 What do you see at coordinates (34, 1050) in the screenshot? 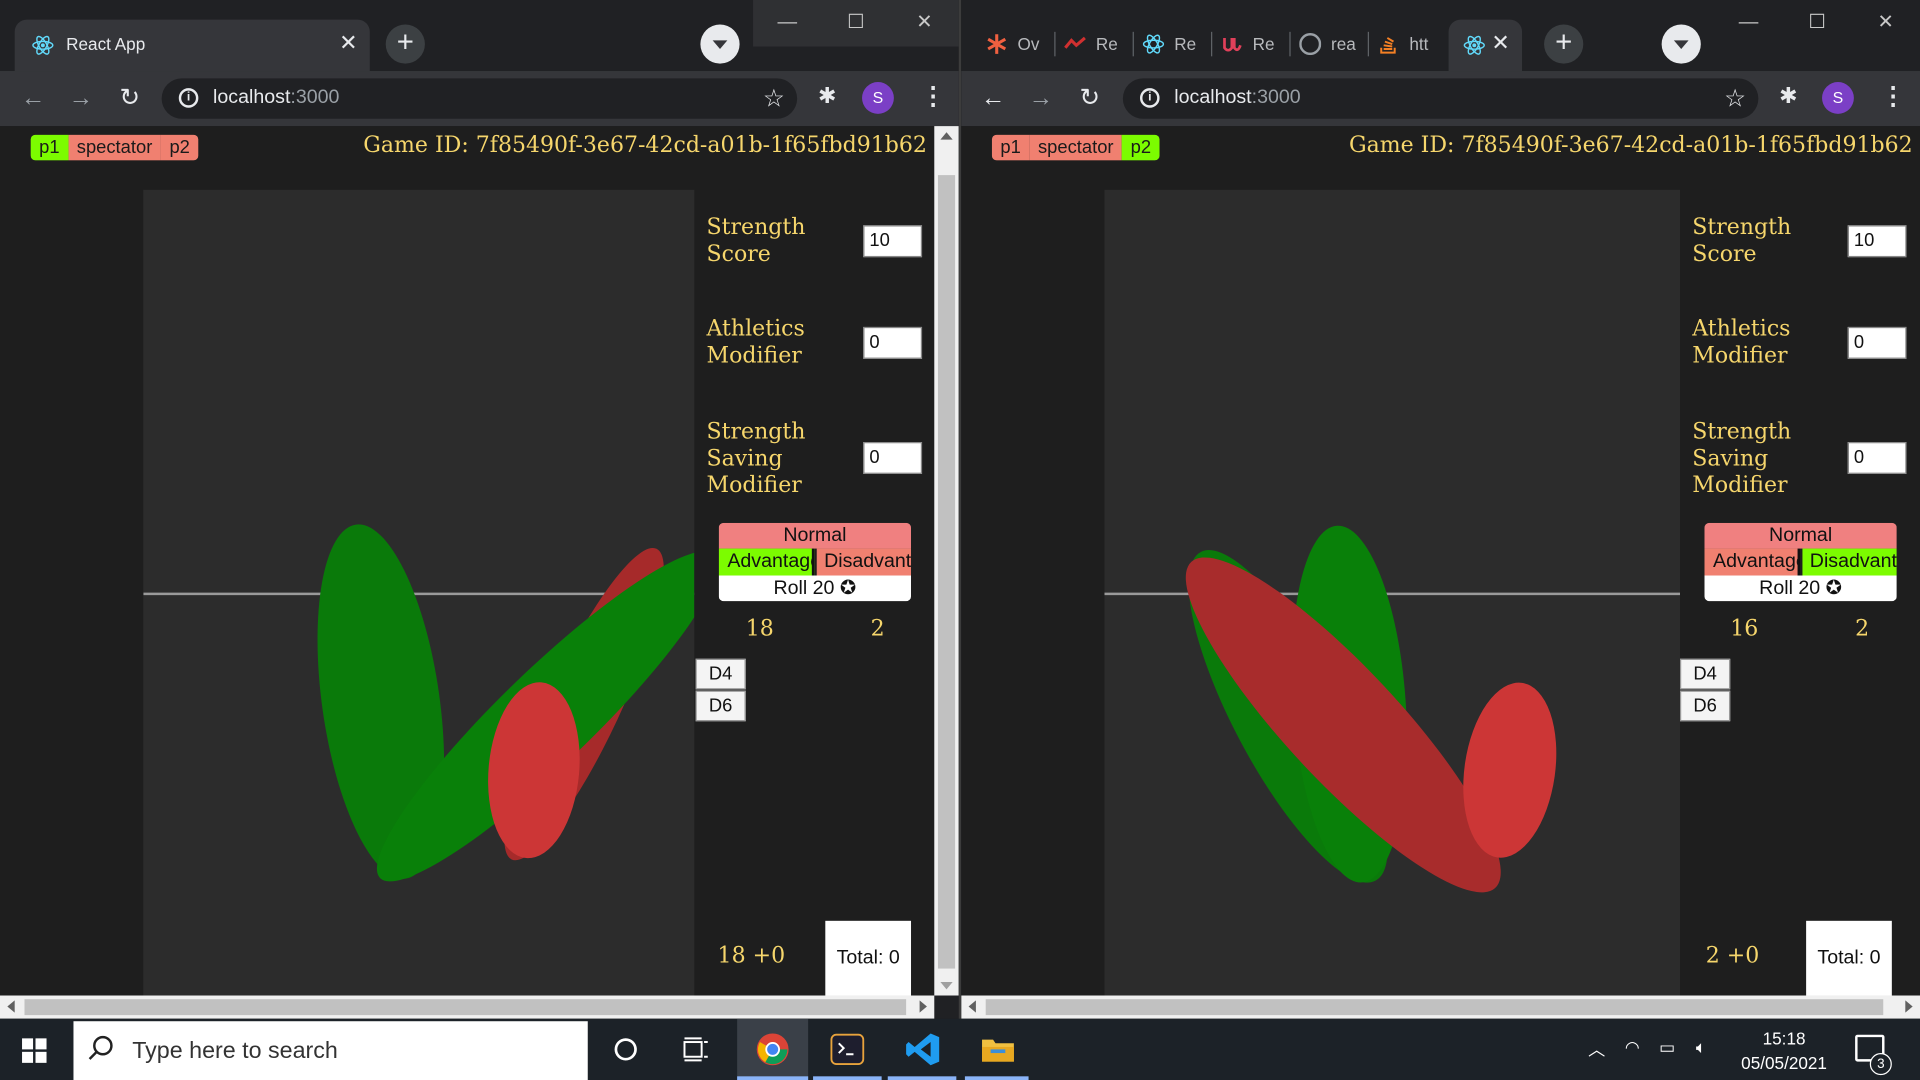
I see `windows-start-icon` at bounding box center [34, 1050].